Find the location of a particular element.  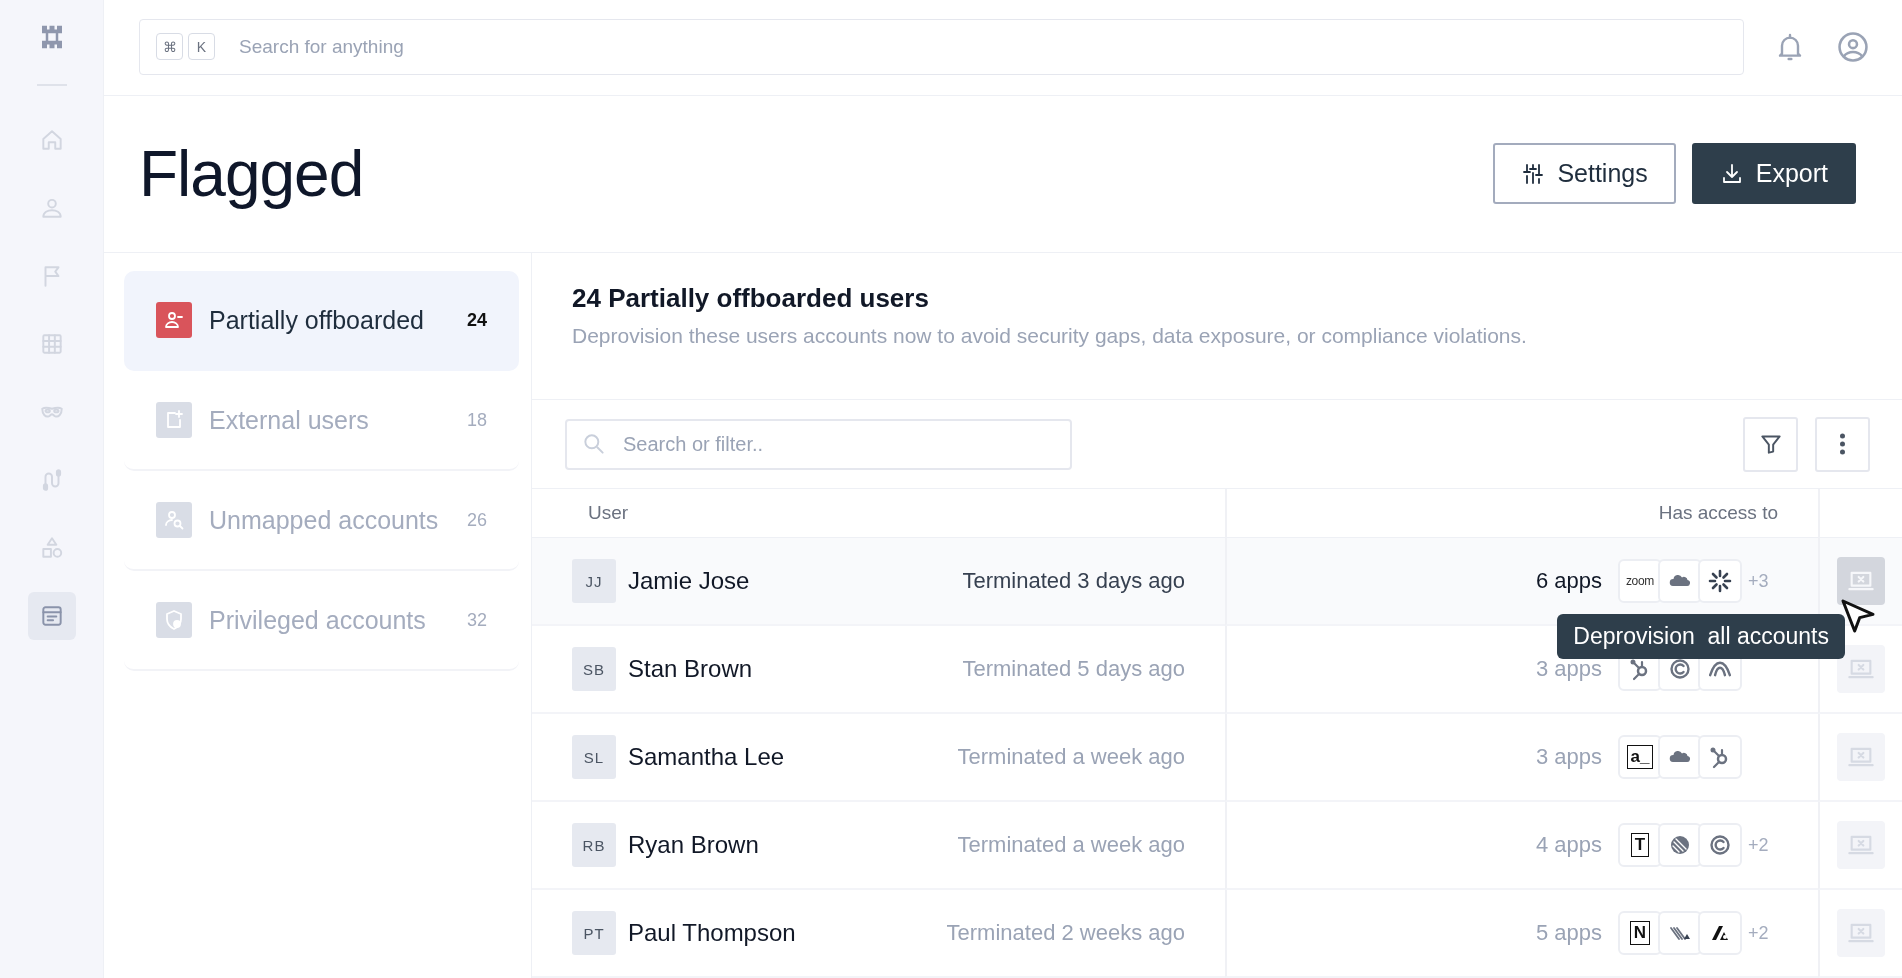

avatar: JJ is located at coordinates (594, 581).